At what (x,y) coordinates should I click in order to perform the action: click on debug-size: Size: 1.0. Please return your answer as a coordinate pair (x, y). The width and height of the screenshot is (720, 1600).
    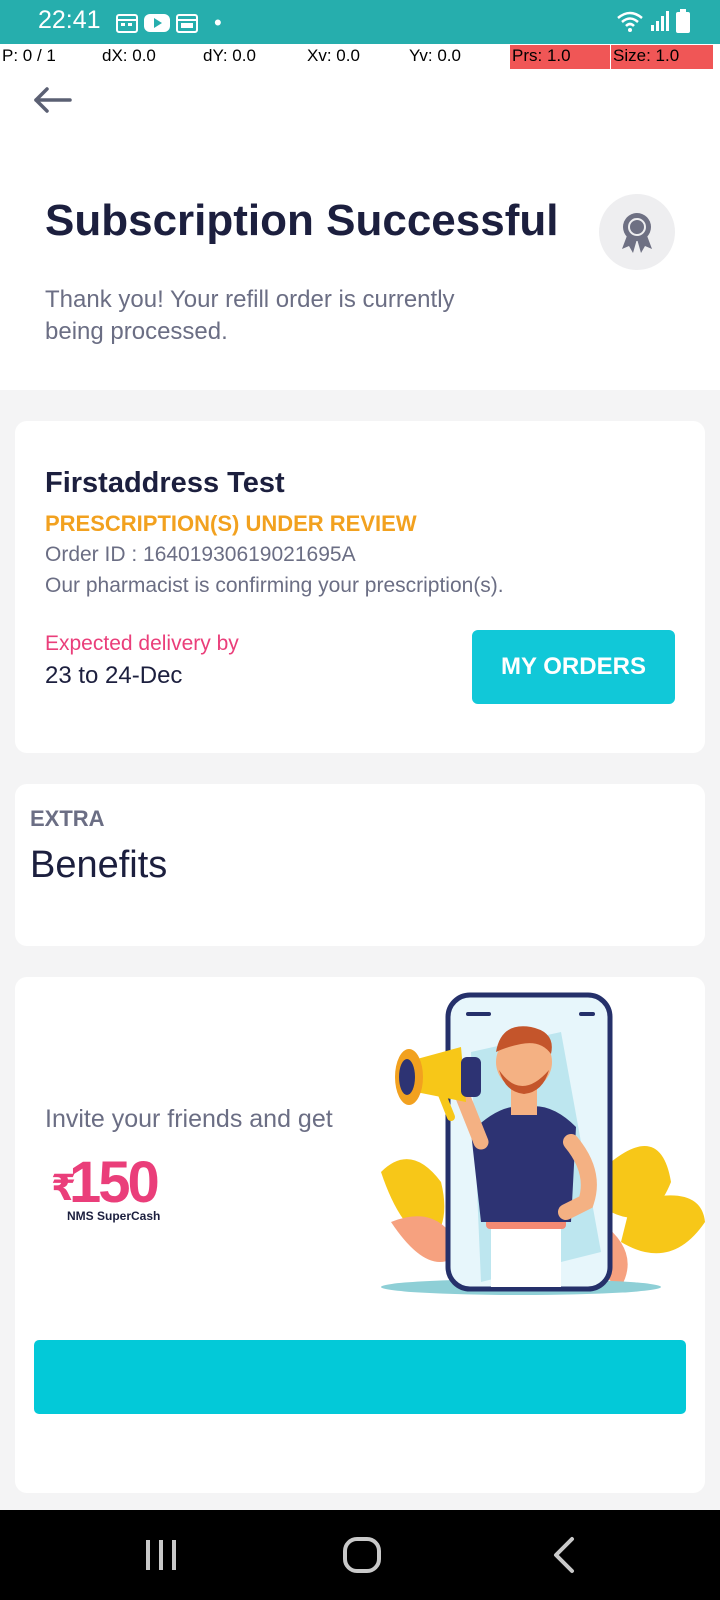
    Looking at the image, I should click on (662, 57).